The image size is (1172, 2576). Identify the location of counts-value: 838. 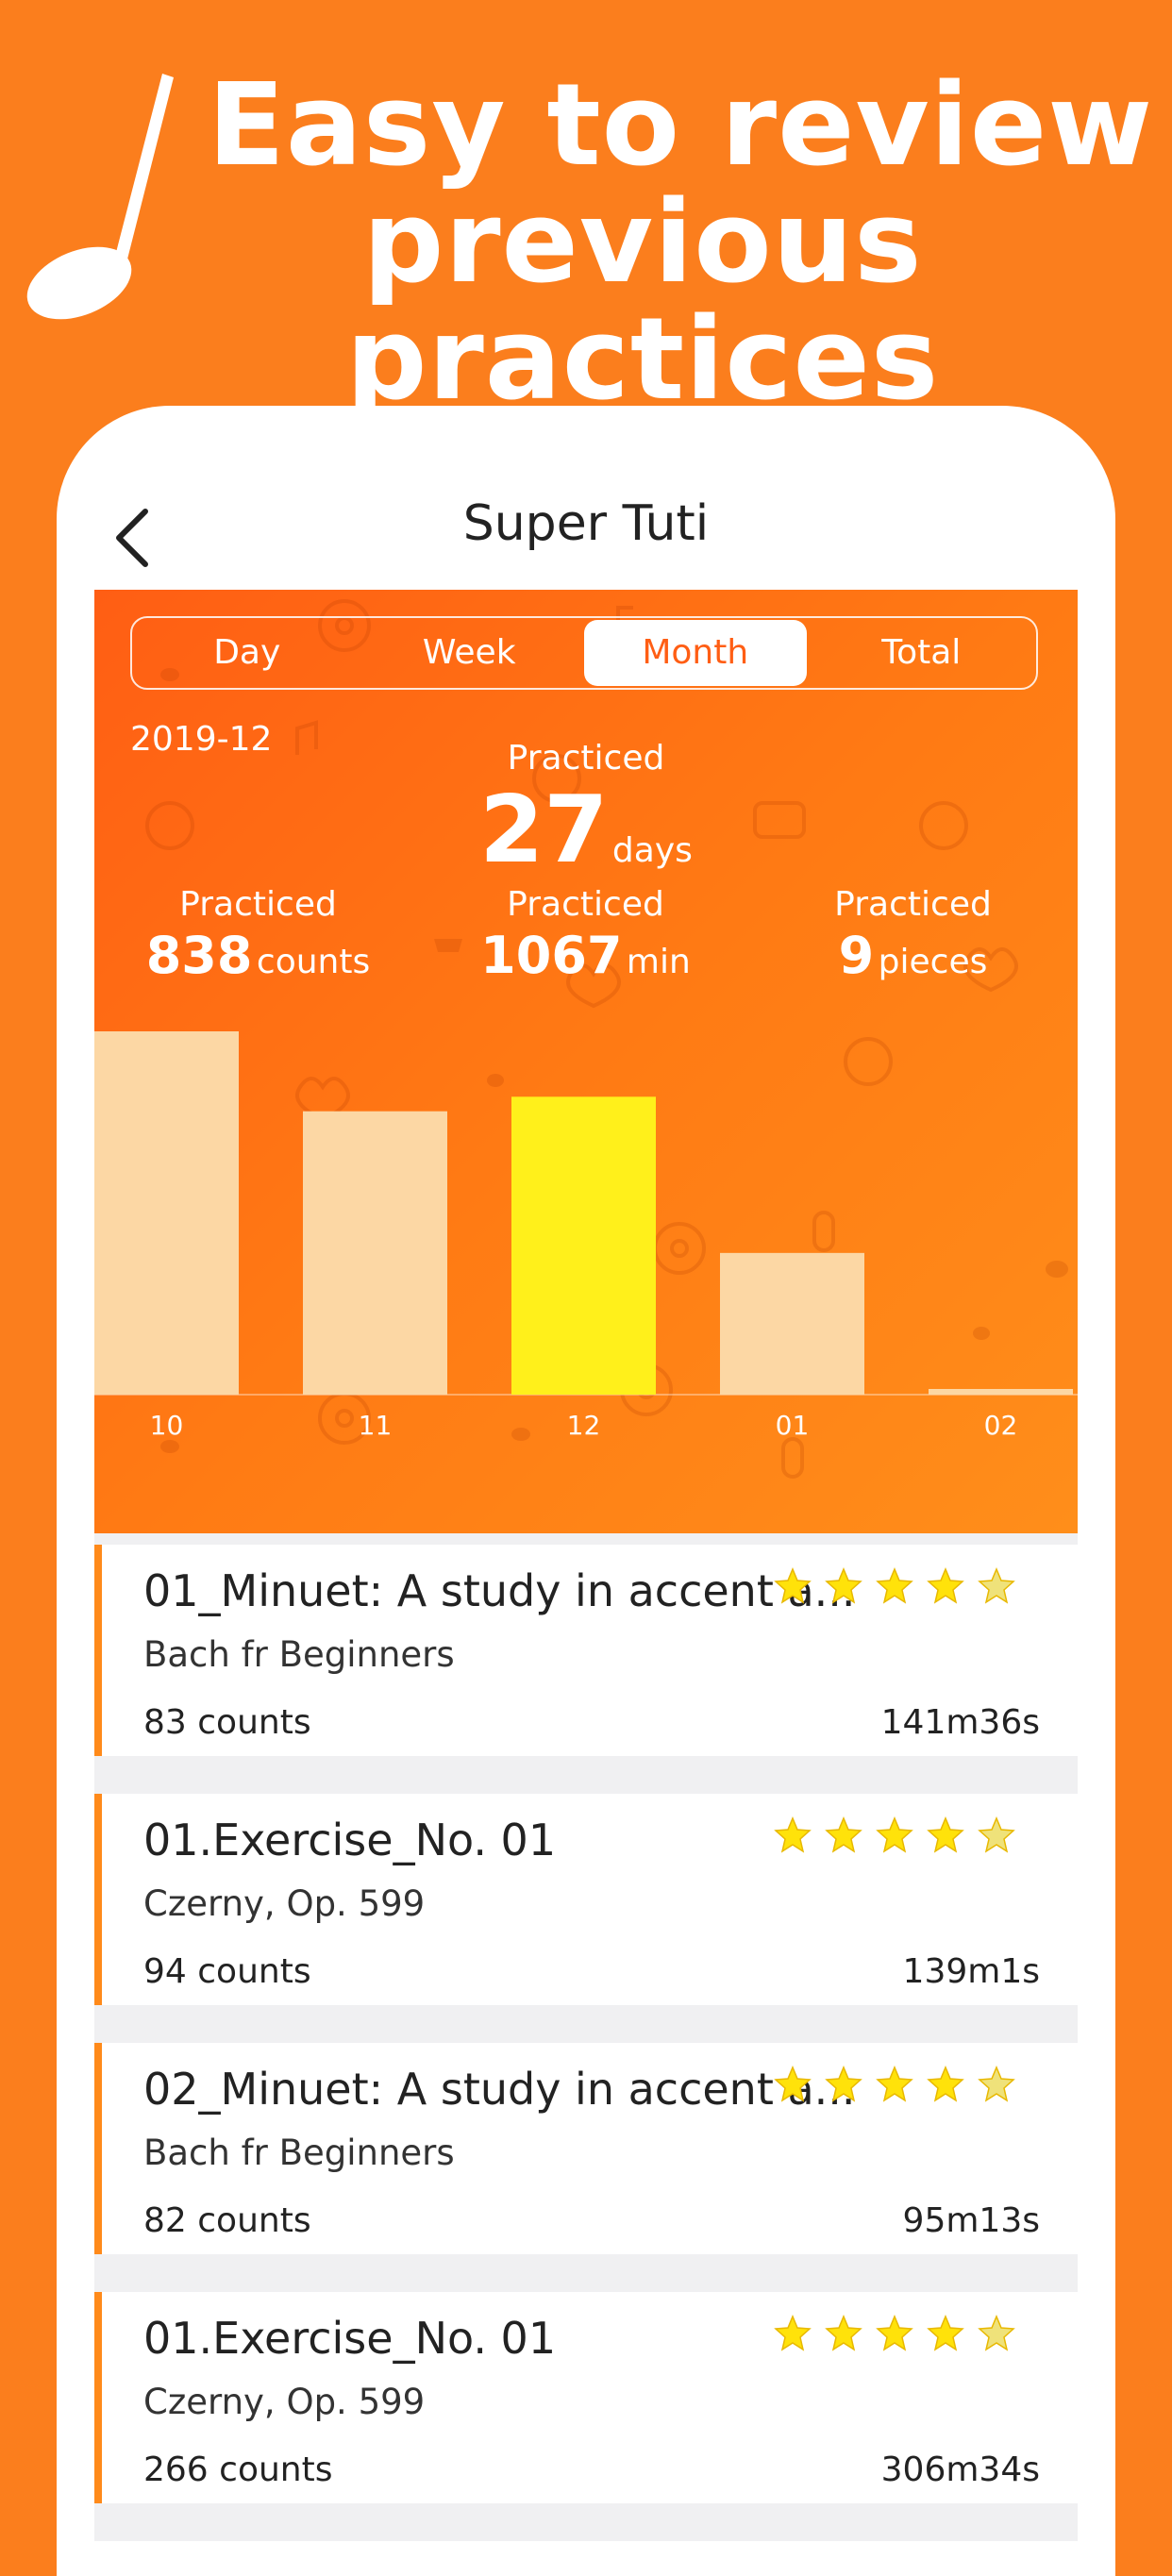
(199, 955).